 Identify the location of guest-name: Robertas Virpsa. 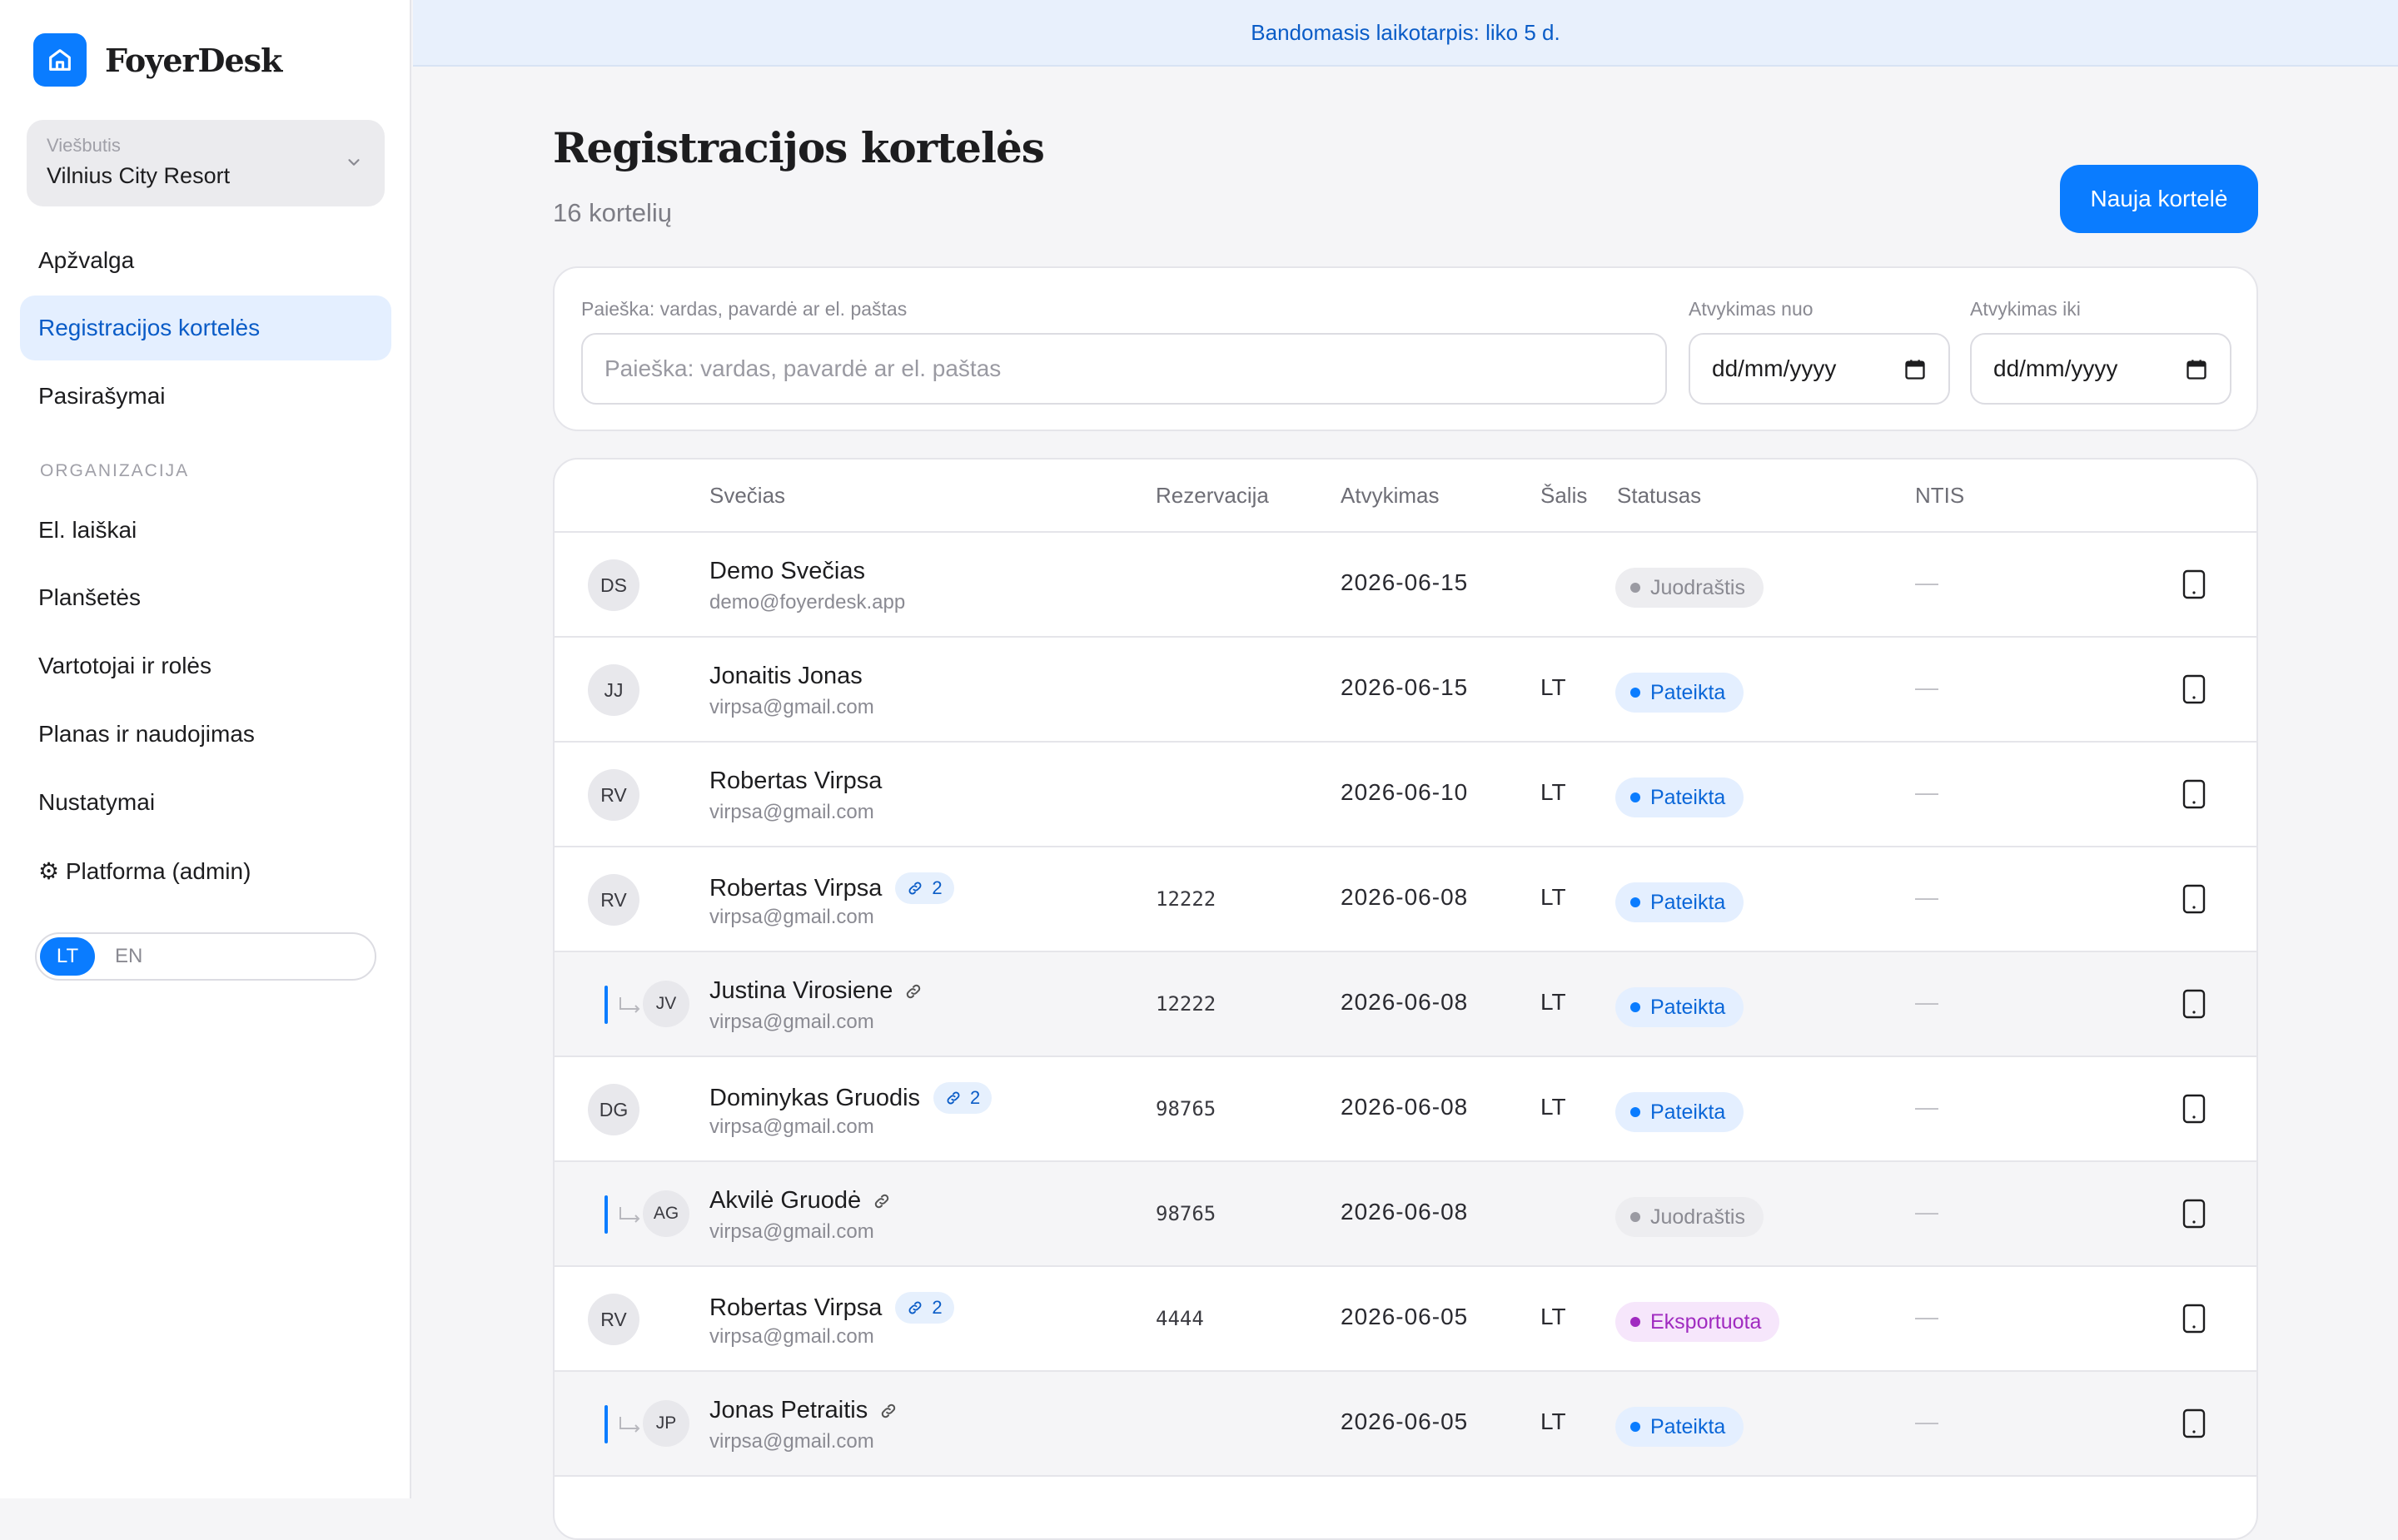
(795, 781).